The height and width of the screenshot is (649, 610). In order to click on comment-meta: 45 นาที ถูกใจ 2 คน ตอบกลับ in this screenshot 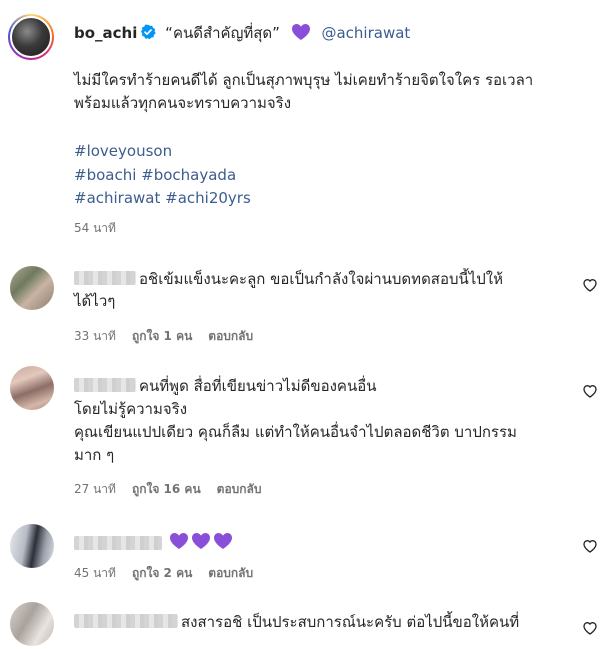, I will do `click(171, 573)`.